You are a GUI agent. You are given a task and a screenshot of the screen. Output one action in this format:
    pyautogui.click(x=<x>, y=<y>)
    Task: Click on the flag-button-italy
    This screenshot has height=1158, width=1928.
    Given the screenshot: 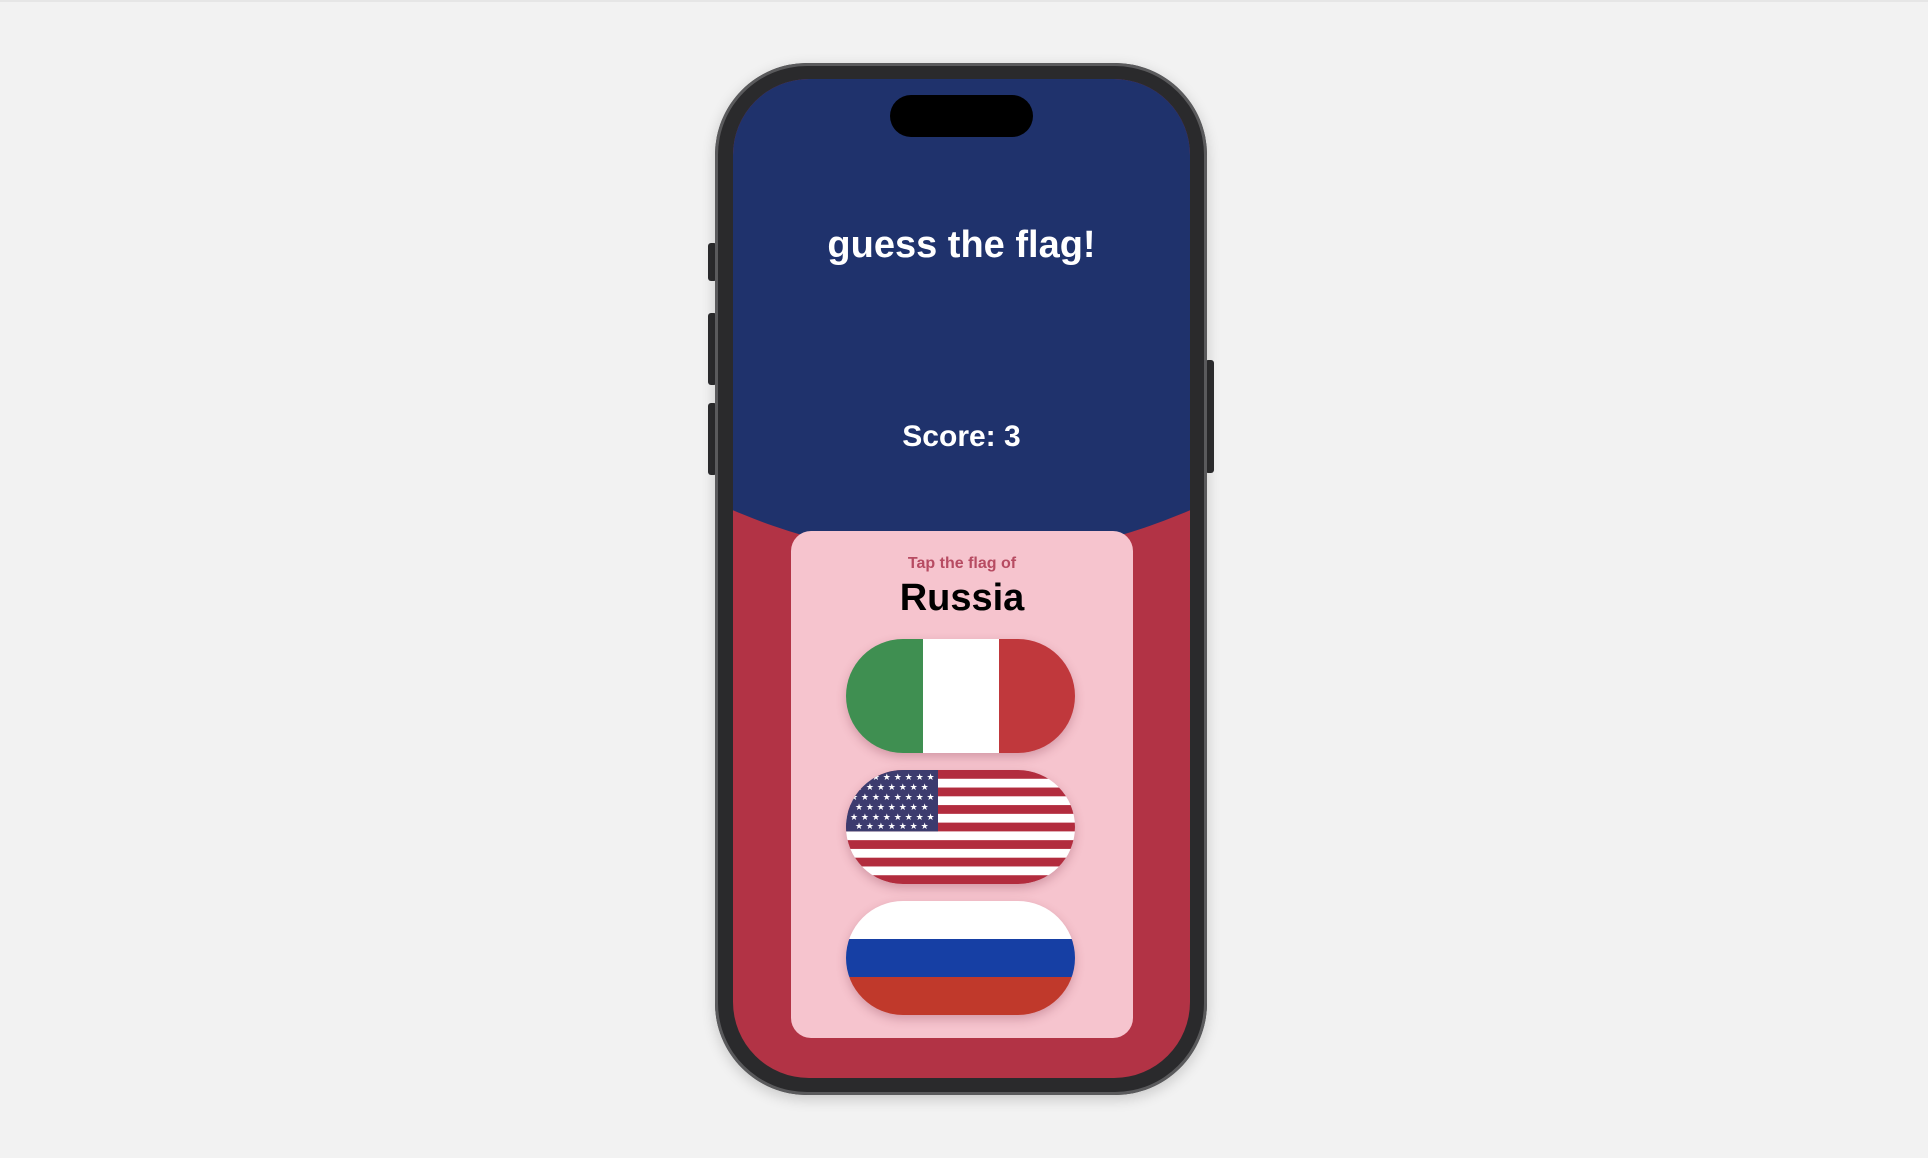 What is the action you would take?
    pyautogui.click(x=960, y=696)
    